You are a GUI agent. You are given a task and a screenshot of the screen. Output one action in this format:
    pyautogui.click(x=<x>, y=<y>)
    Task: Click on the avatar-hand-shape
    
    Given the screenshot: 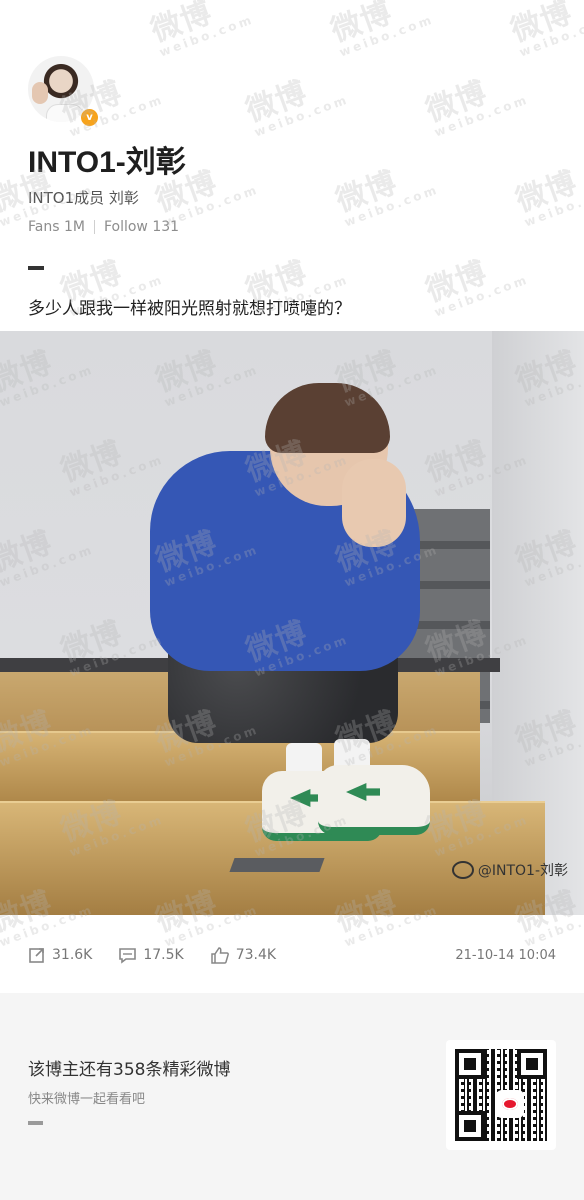 What is the action you would take?
    pyautogui.click(x=40, y=93)
    